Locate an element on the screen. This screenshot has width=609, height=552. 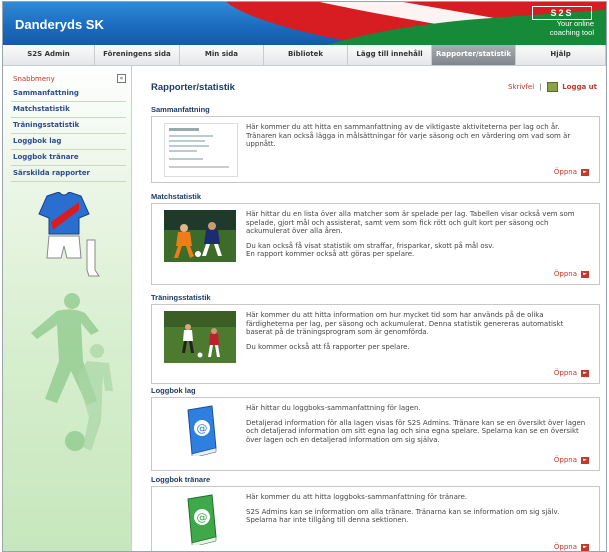
tab-bibliotek: Bibliotek is located at coordinates (306, 55).